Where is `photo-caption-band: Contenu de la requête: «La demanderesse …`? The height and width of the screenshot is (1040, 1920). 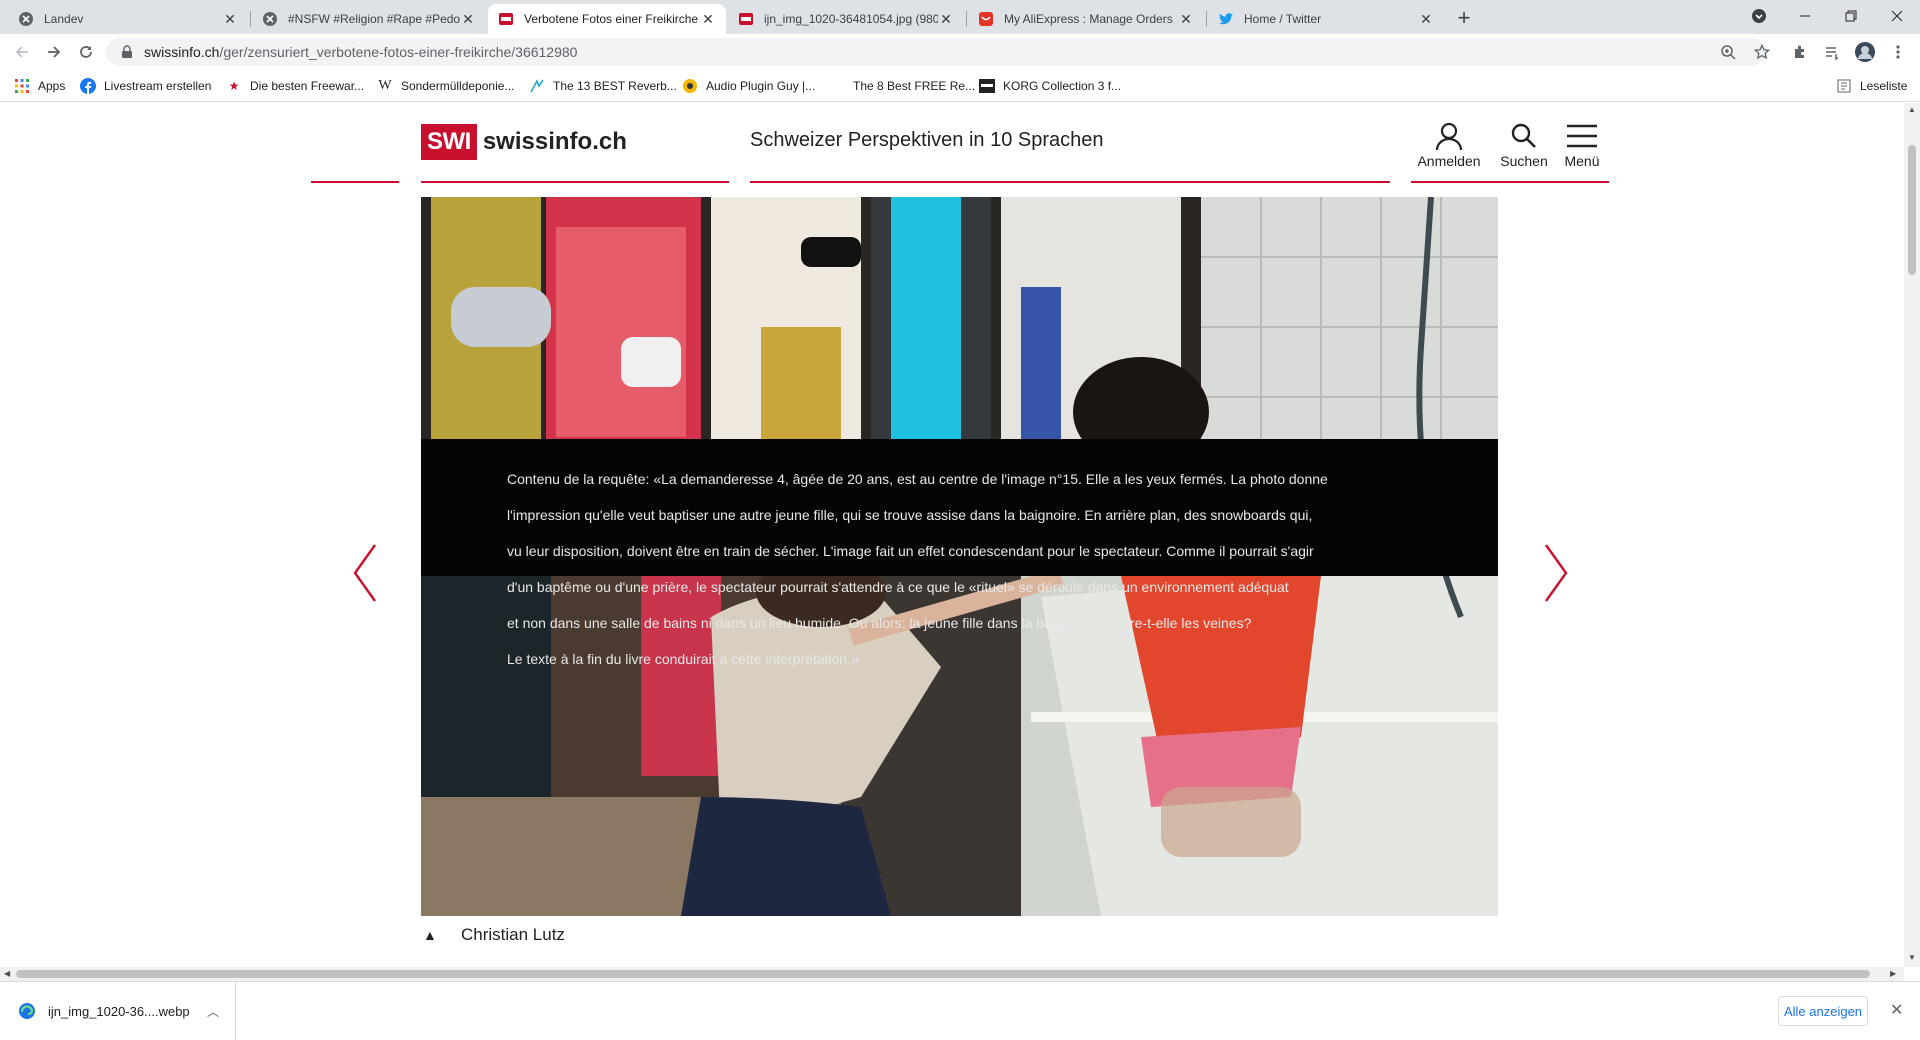 photo-caption-band: Contenu de la requête: «La demanderesse … is located at coordinates (959, 553).